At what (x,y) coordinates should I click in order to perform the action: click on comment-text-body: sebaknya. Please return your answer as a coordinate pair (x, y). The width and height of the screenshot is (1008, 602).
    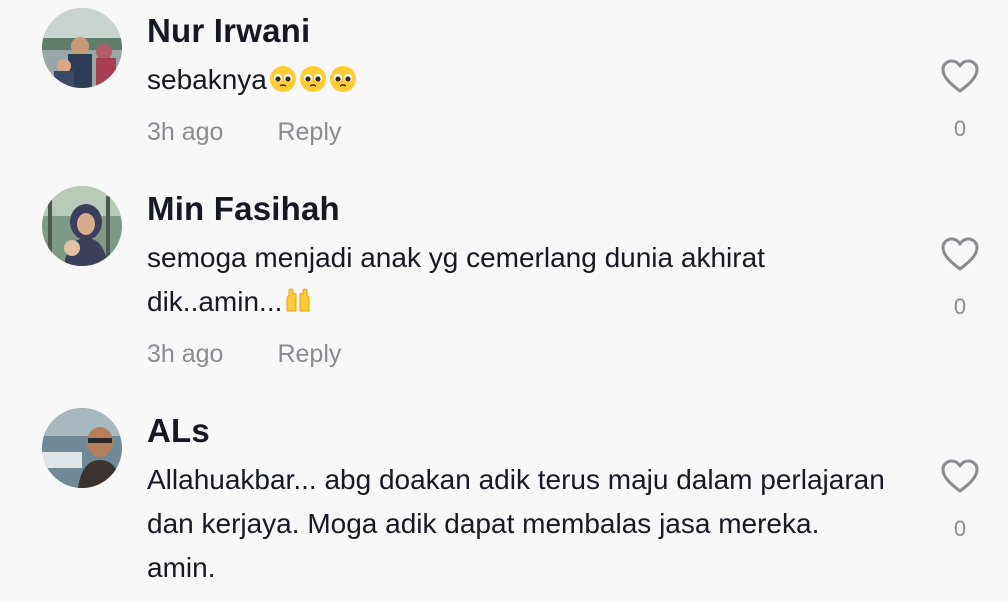
    Looking at the image, I should click on (207, 79).